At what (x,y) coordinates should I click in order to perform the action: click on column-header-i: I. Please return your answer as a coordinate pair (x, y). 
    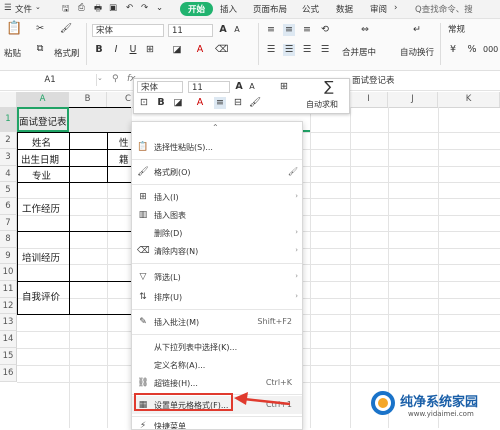
    Looking at the image, I should click on (369, 99).